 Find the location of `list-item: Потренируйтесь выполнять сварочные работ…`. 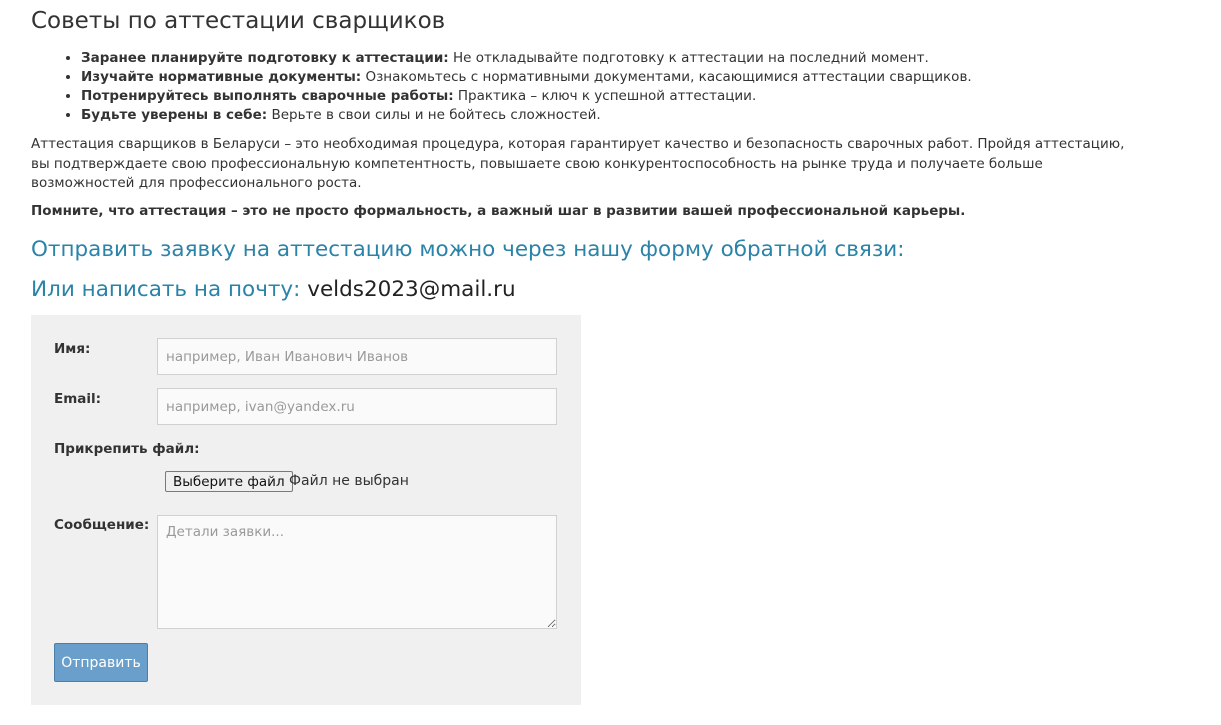

list-item: Потренируйтесь выполнять сварочные работ… is located at coordinates (526, 96).